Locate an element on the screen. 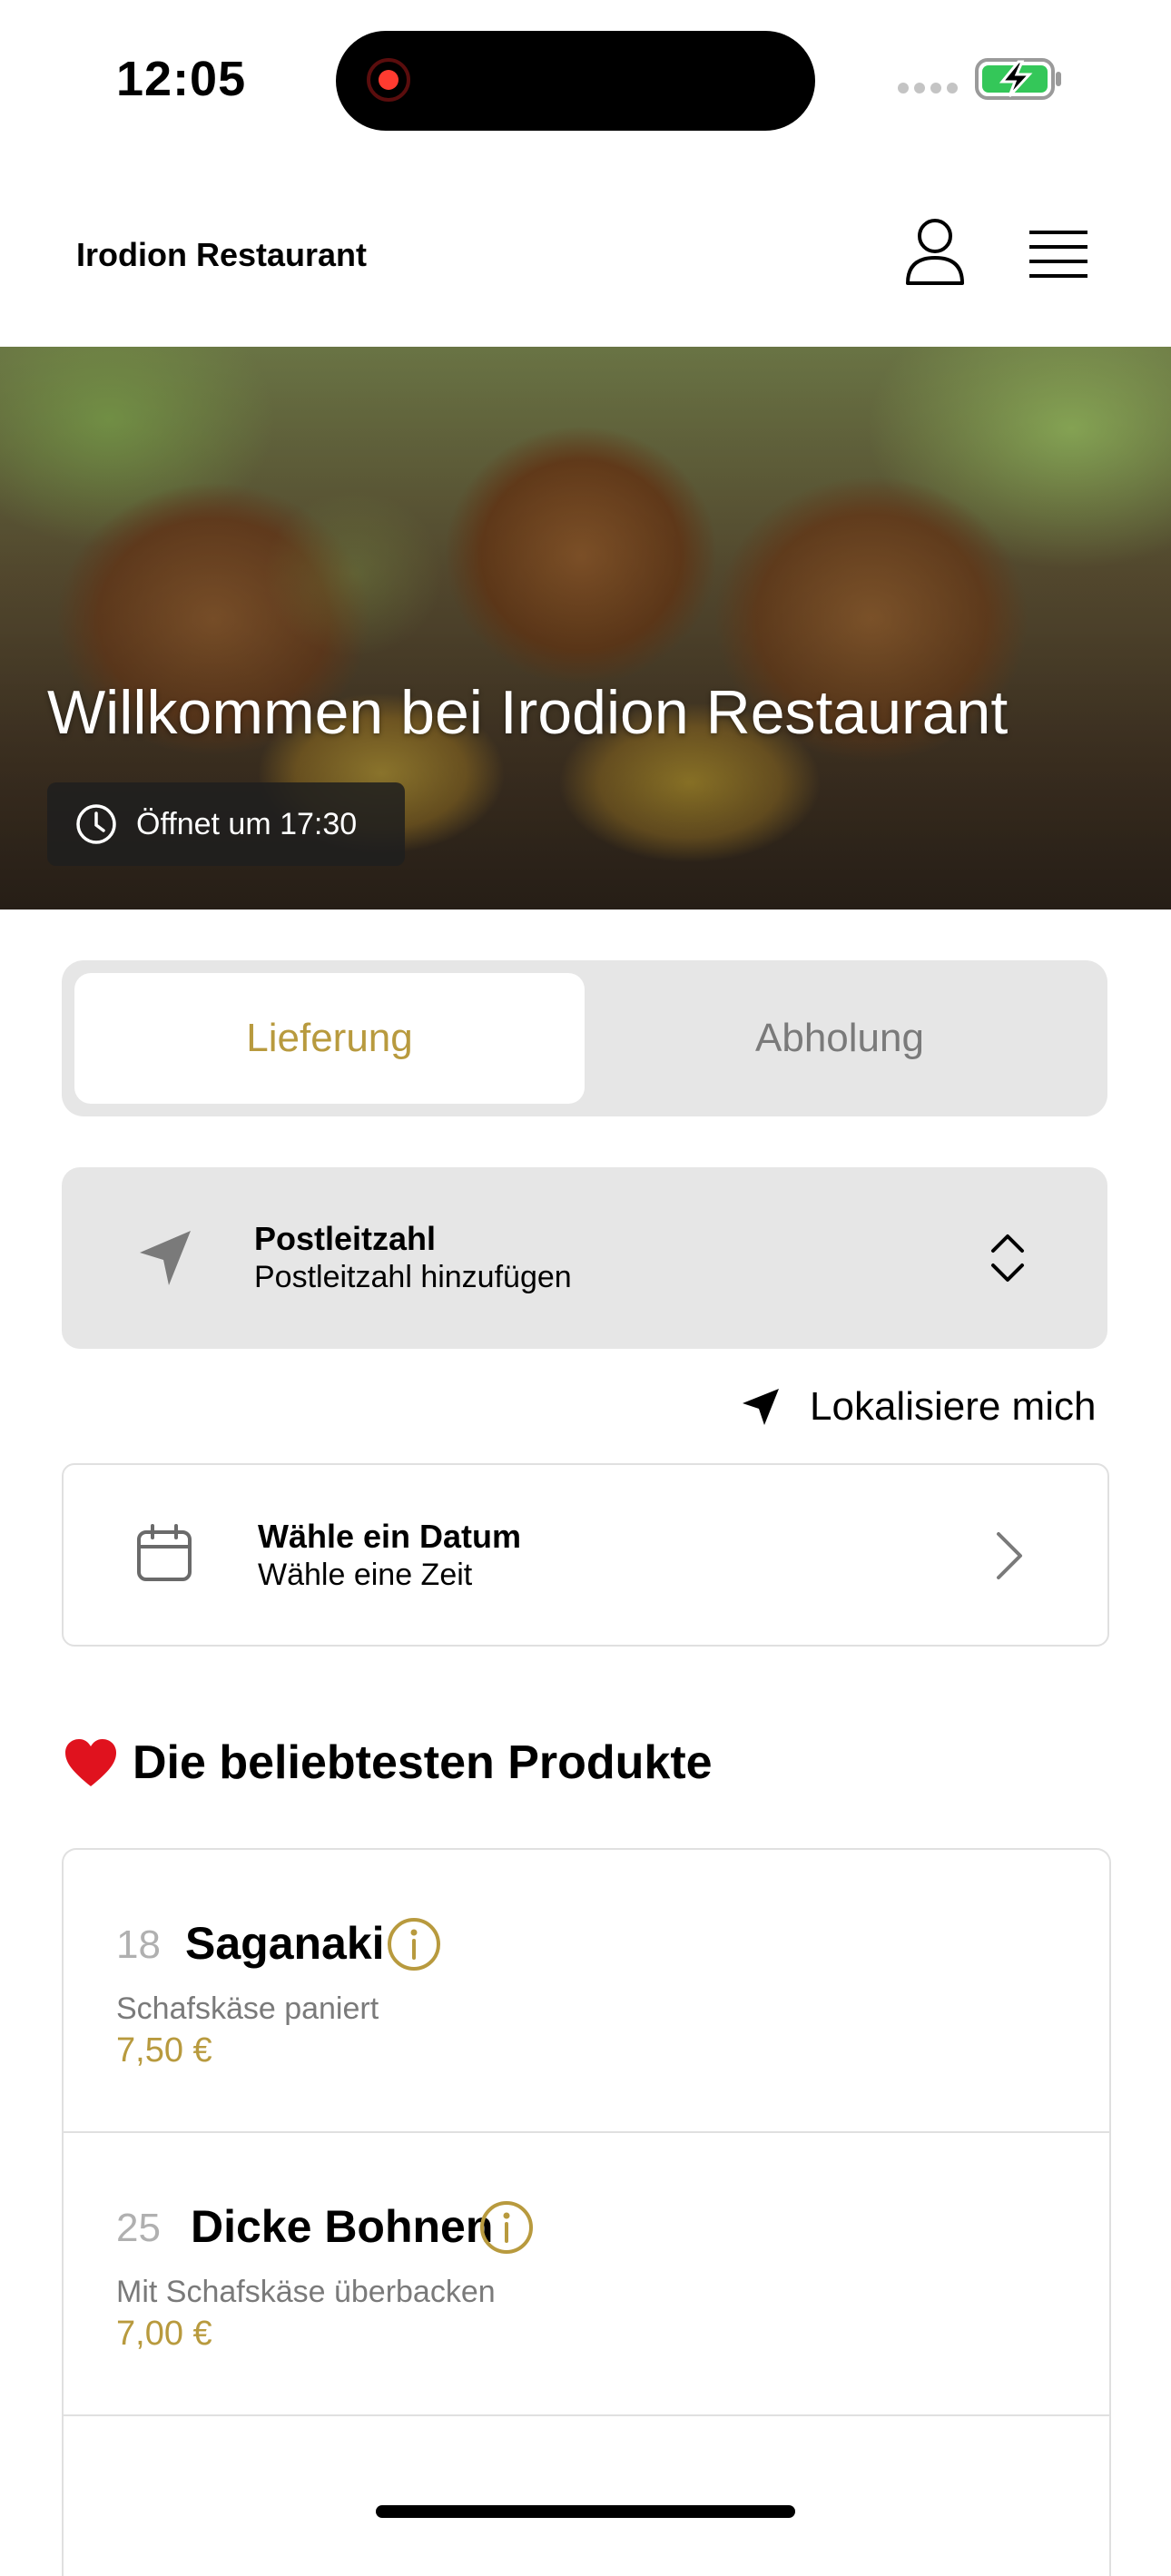 This screenshot has height=2576, width=1171. clock-icon is located at coordinates (96, 824).